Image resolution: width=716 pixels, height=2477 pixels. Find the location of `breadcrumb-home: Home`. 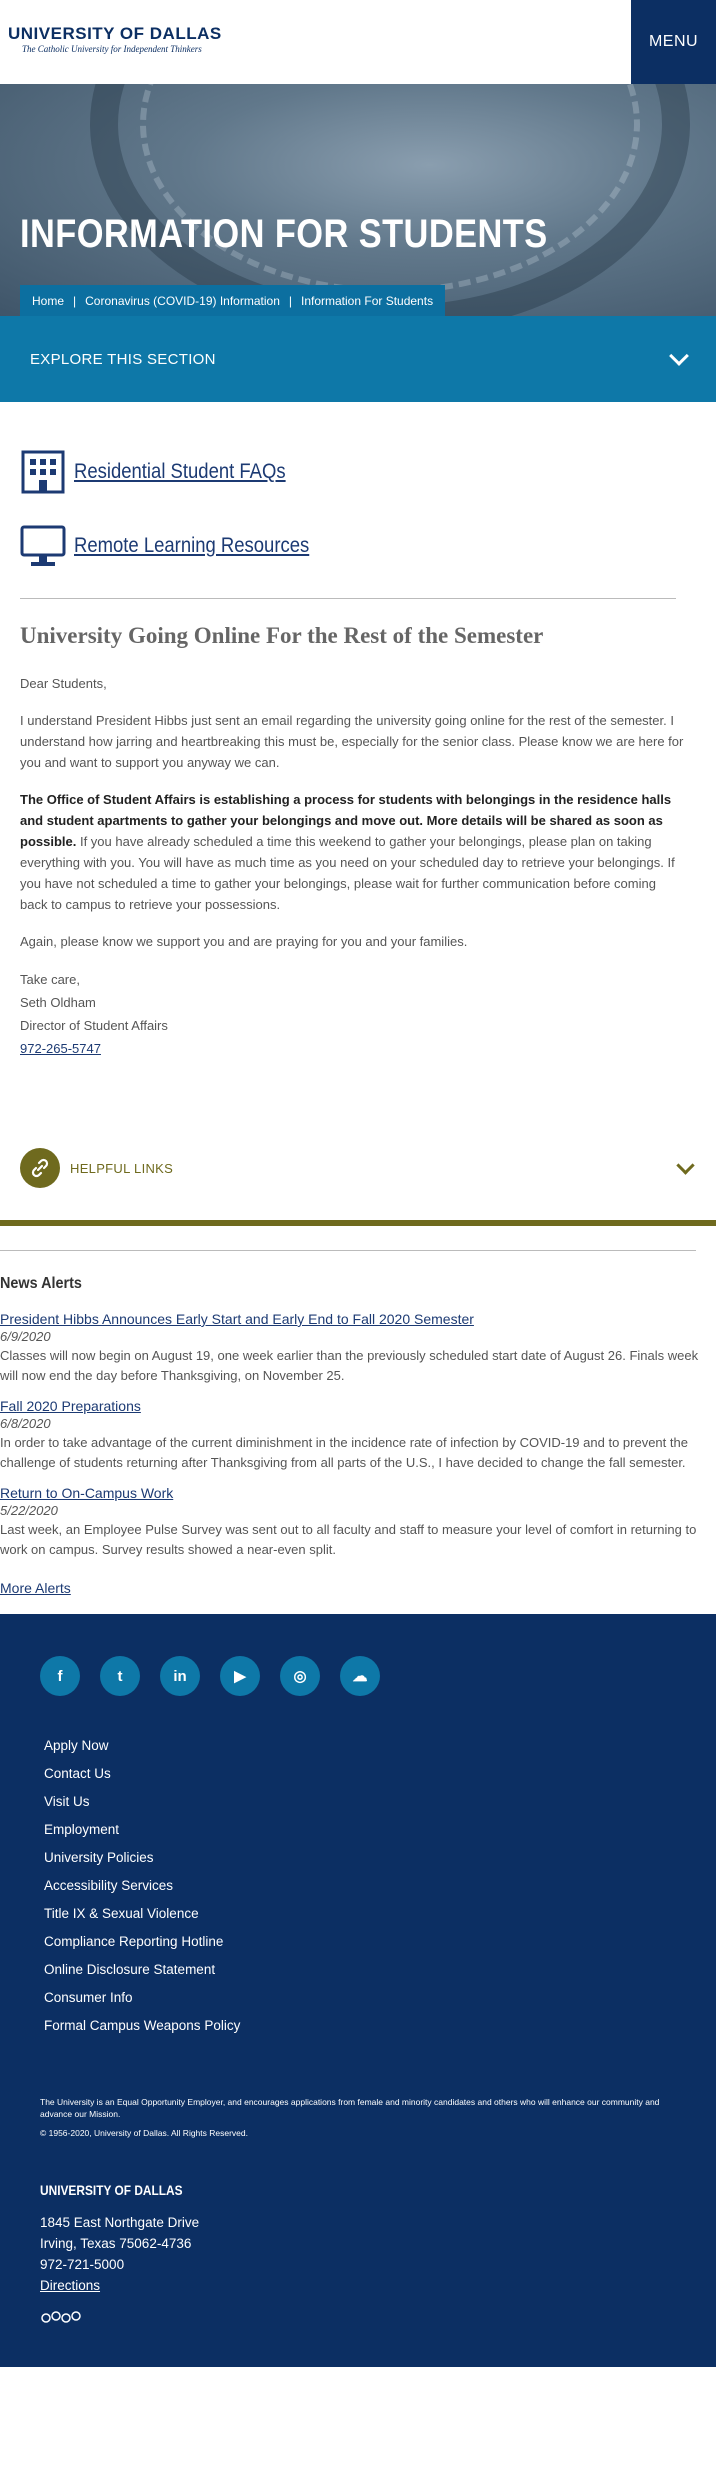

breadcrumb-home: Home is located at coordinates (48, 301).